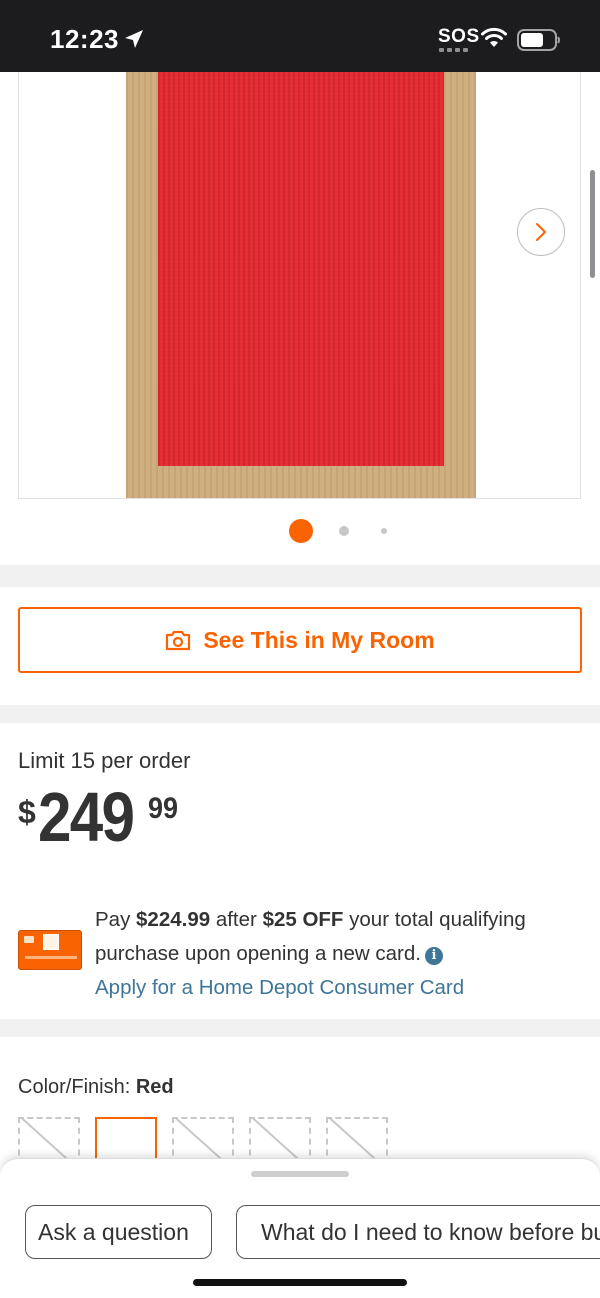 This screenshot has width=600, height=1298. What do you see at coordinates (27, 812) in the screenshot?
I see `price-currency: $` at bounding box center [27, 812].